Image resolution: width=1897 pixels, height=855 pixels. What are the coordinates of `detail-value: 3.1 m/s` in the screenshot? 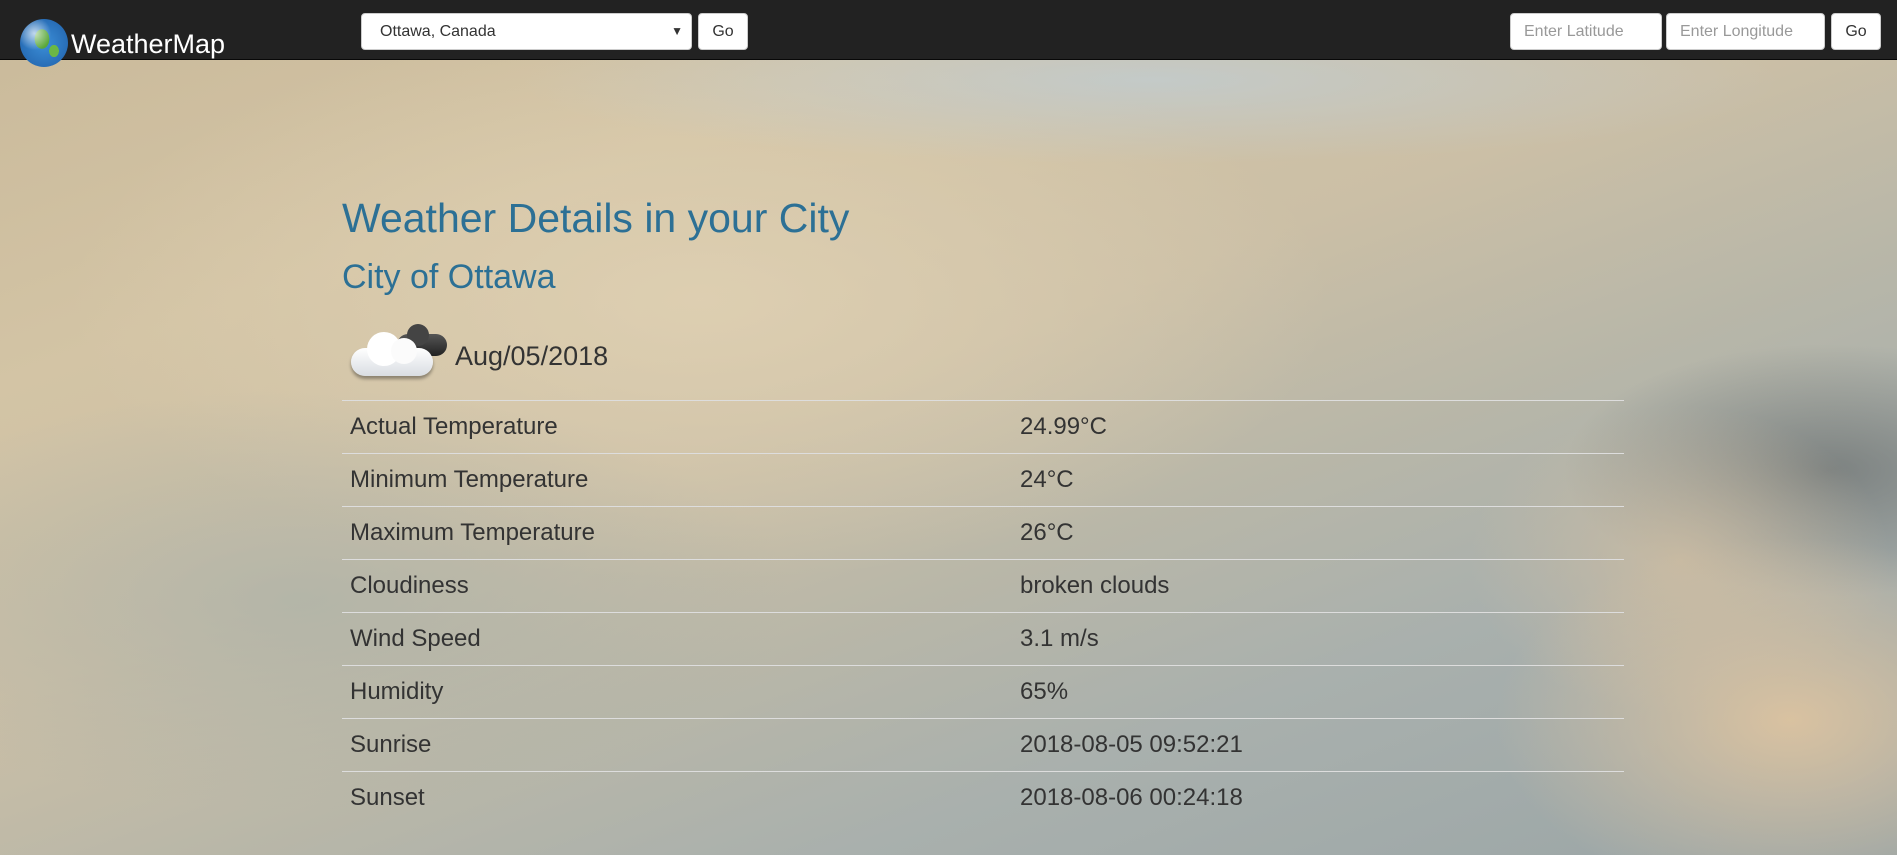 It's located at (1318, 639).